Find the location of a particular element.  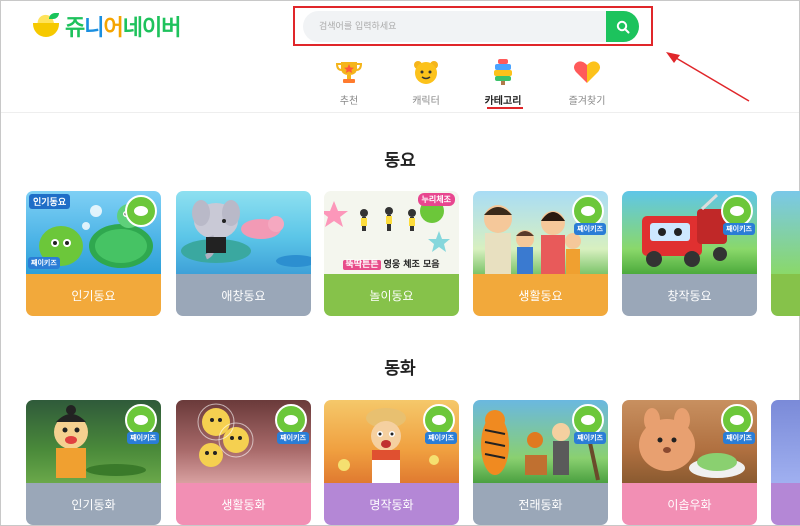

card-play-songs: 누리체조 뚝딱튼튼 영웅 체조 모음 놀이동요 is located at coordinates (391, 253).